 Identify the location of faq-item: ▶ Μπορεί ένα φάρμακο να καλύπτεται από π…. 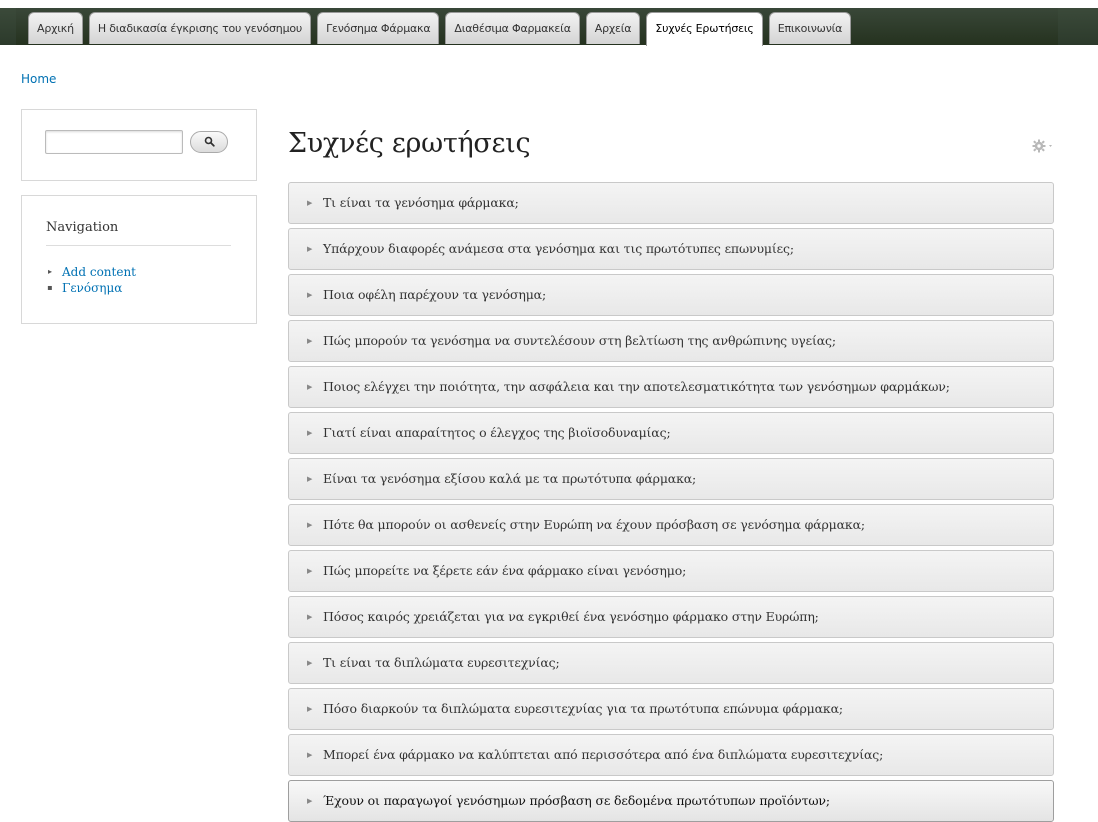
(671, 755).